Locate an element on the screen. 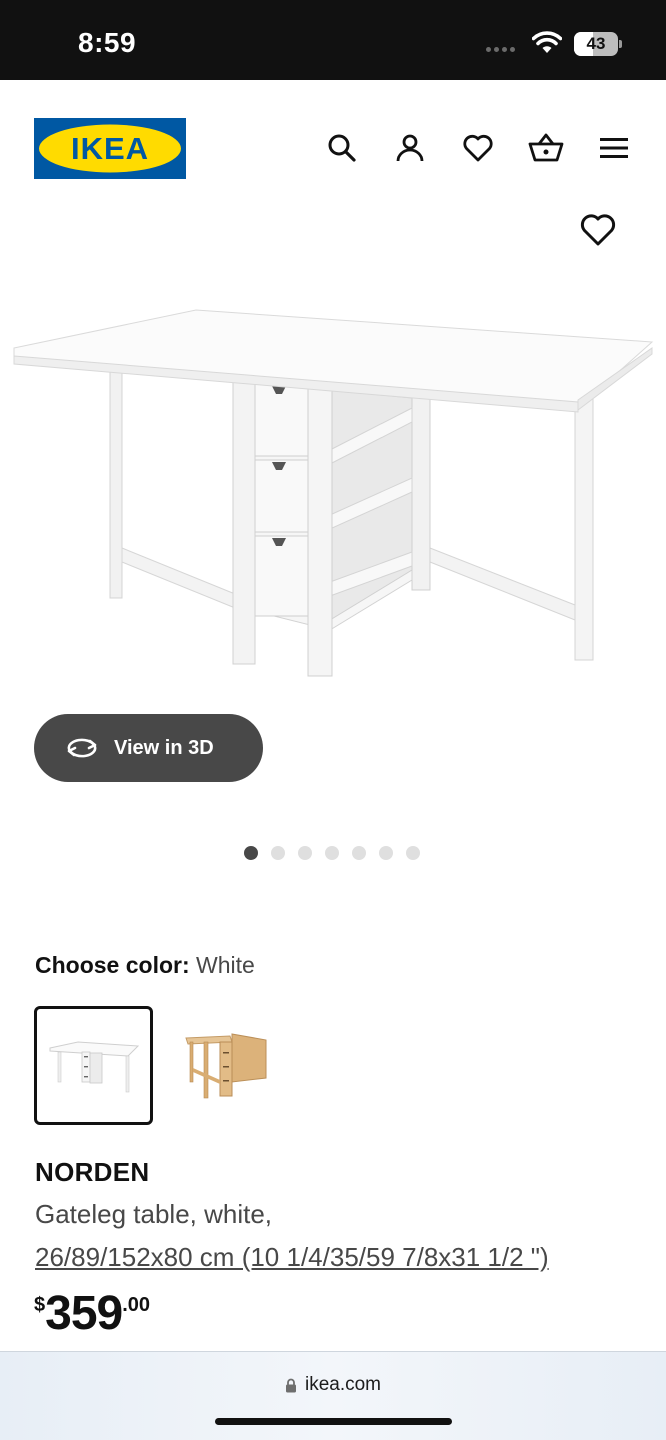  menu-icon is located at coordinates (614, 148).